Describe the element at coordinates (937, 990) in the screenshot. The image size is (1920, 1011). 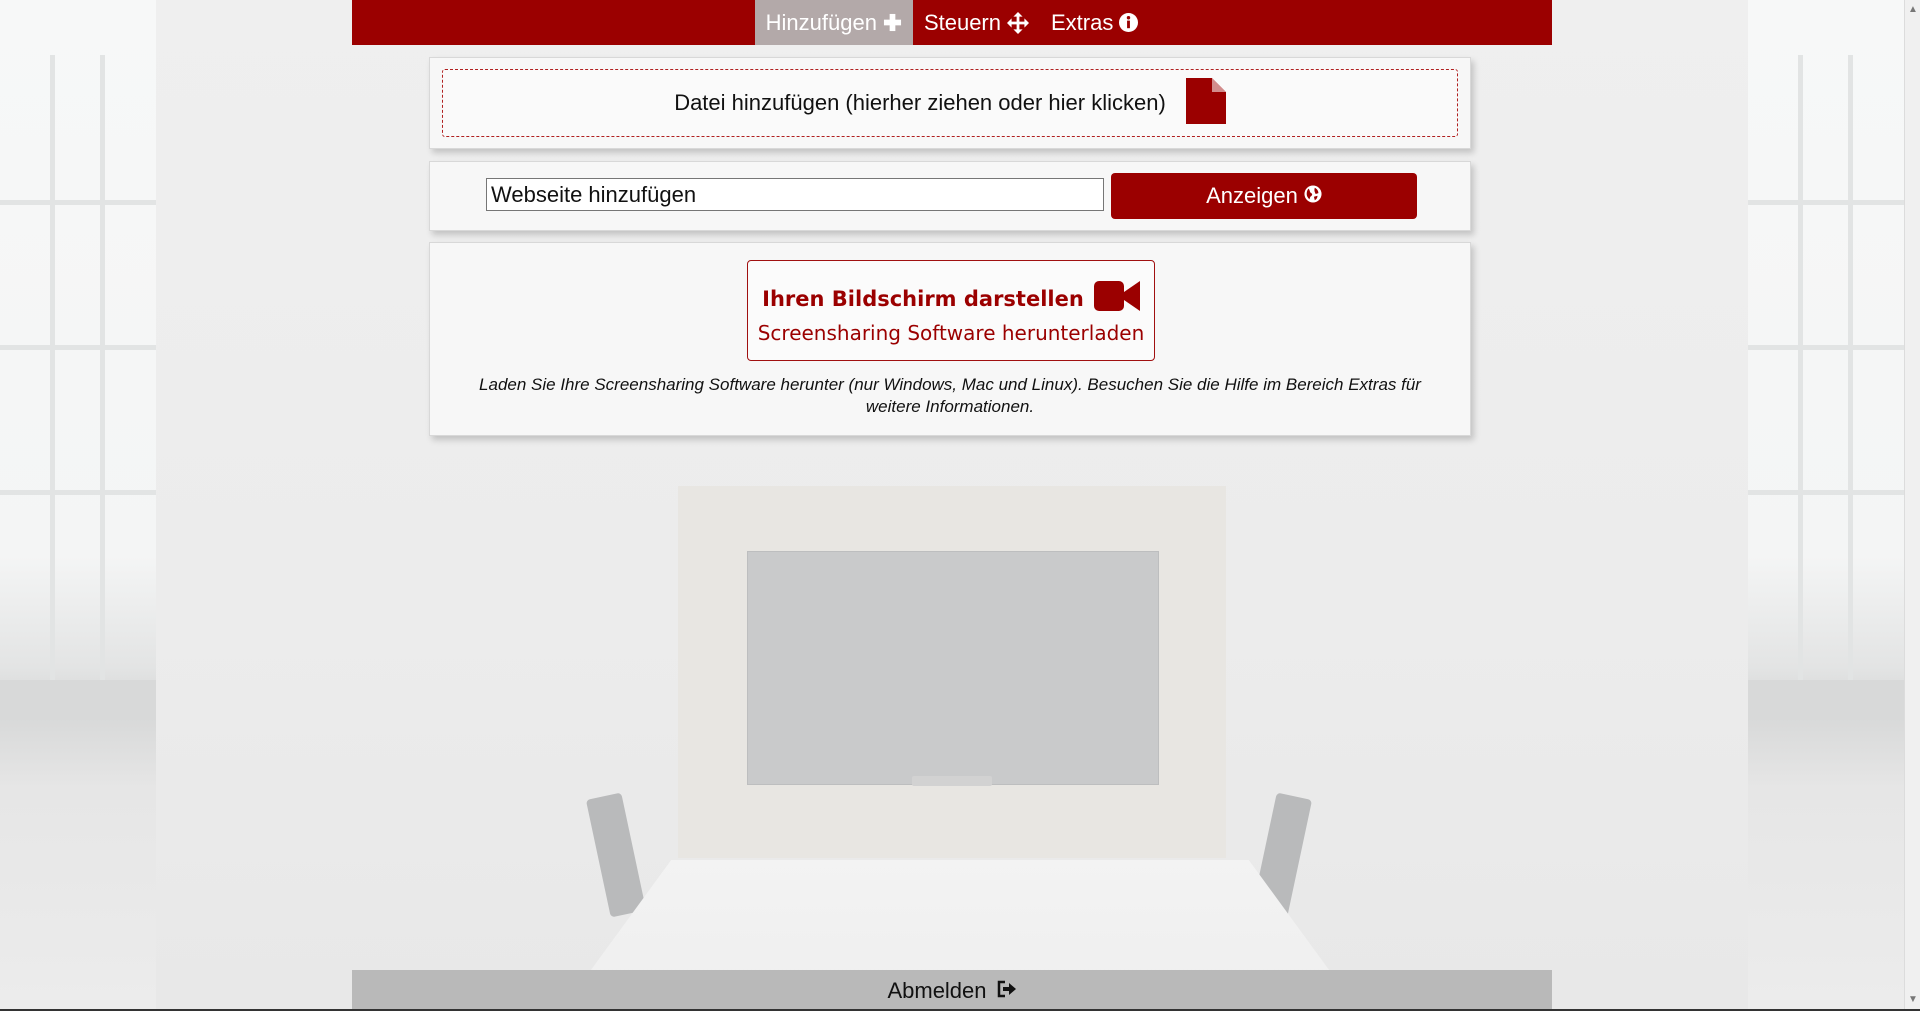
I see `logout-label: Abmelden` at that location.